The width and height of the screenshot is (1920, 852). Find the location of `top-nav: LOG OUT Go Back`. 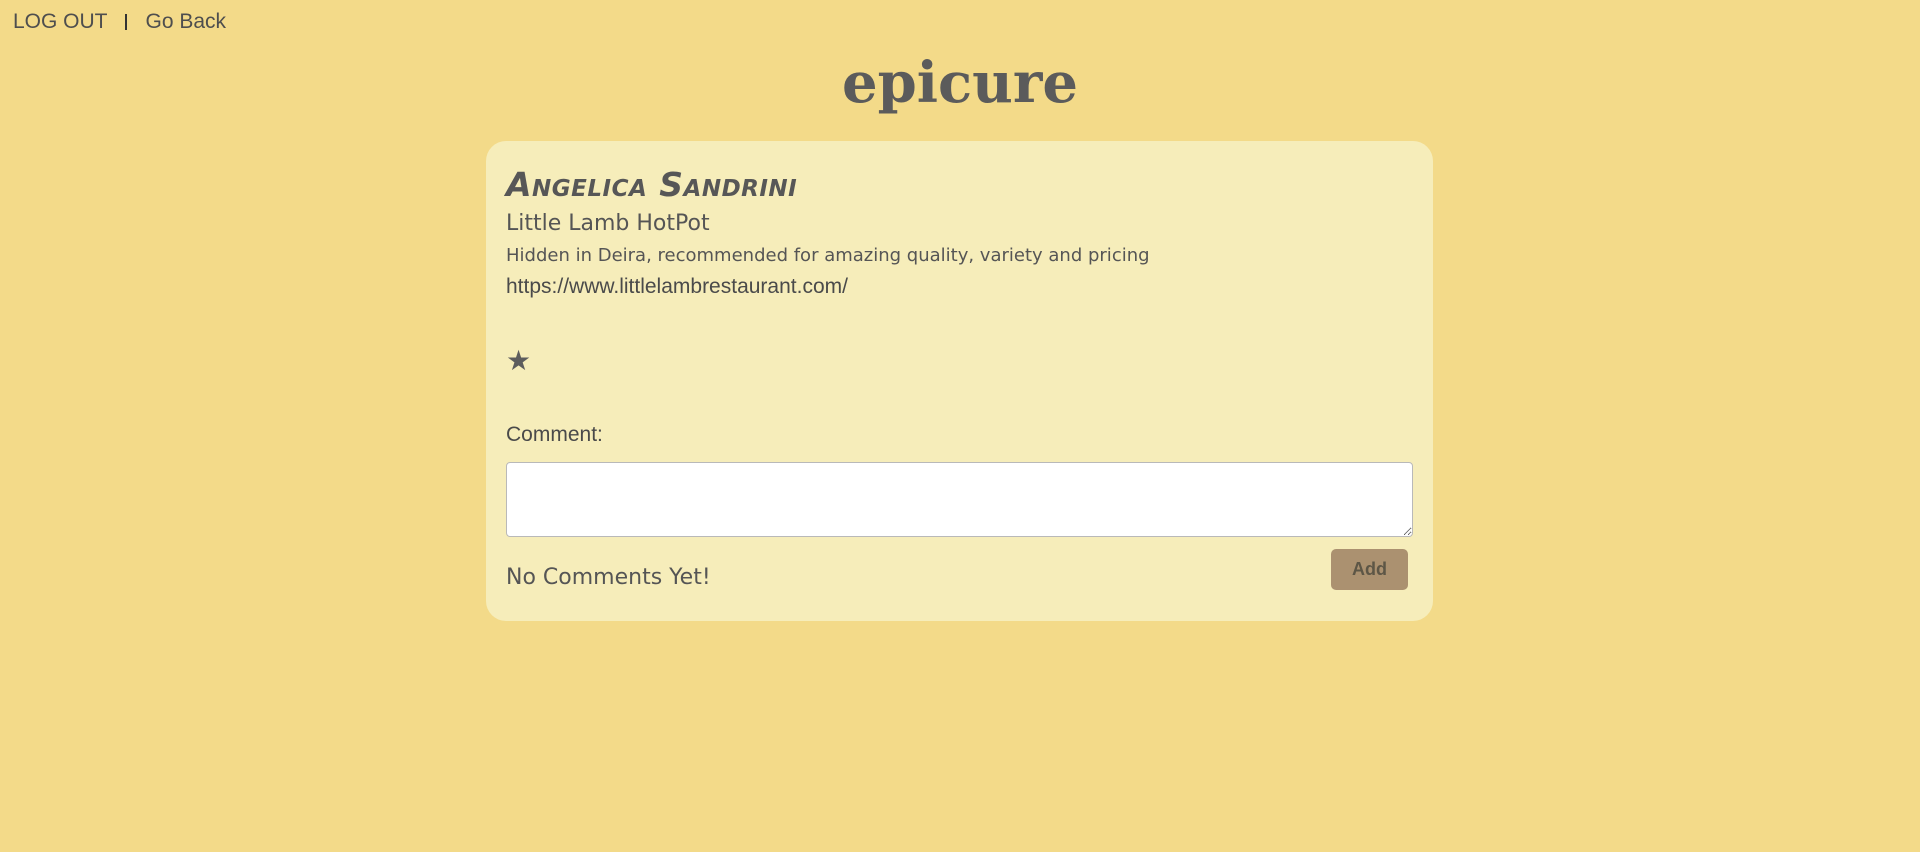

top-nav: LOG OUT Go Back is located at coordinates (119, 22).